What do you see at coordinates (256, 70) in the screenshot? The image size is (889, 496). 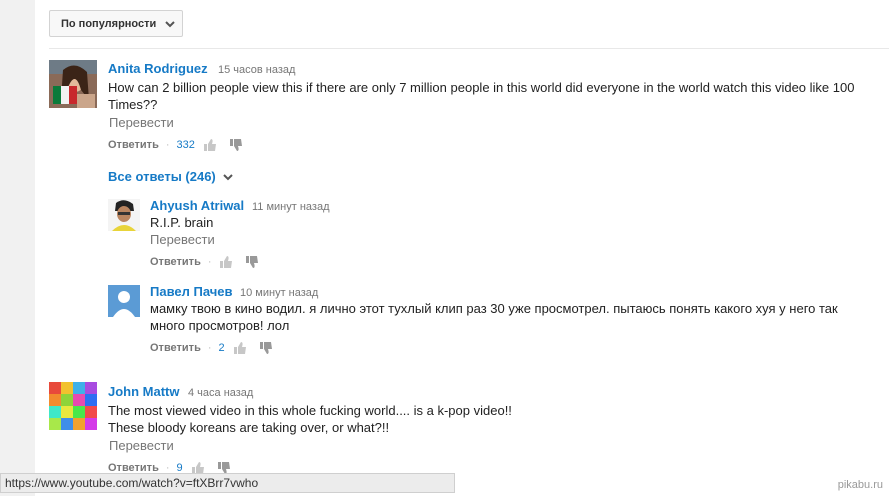 I see `comment-time: 15 часов назад` at bounding box center [256, 70].